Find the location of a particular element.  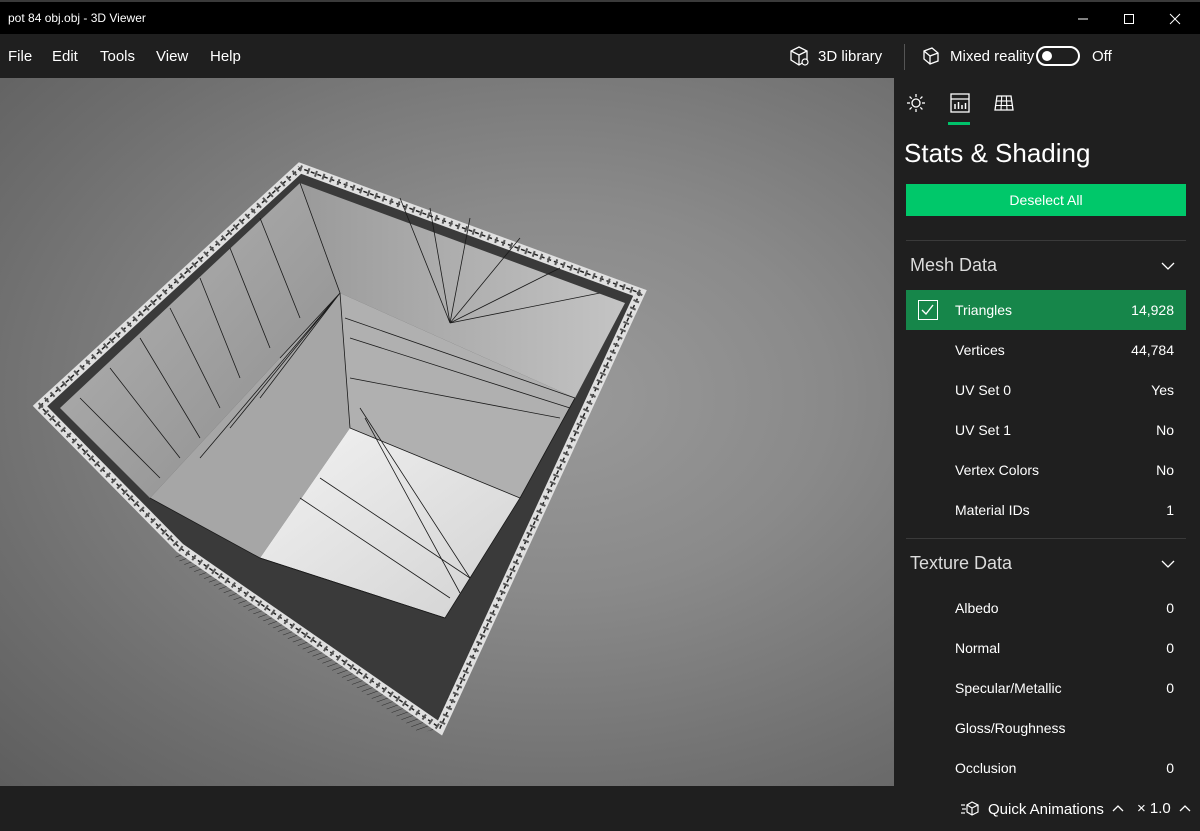

stats-icon is located at coordinates (960, 103).